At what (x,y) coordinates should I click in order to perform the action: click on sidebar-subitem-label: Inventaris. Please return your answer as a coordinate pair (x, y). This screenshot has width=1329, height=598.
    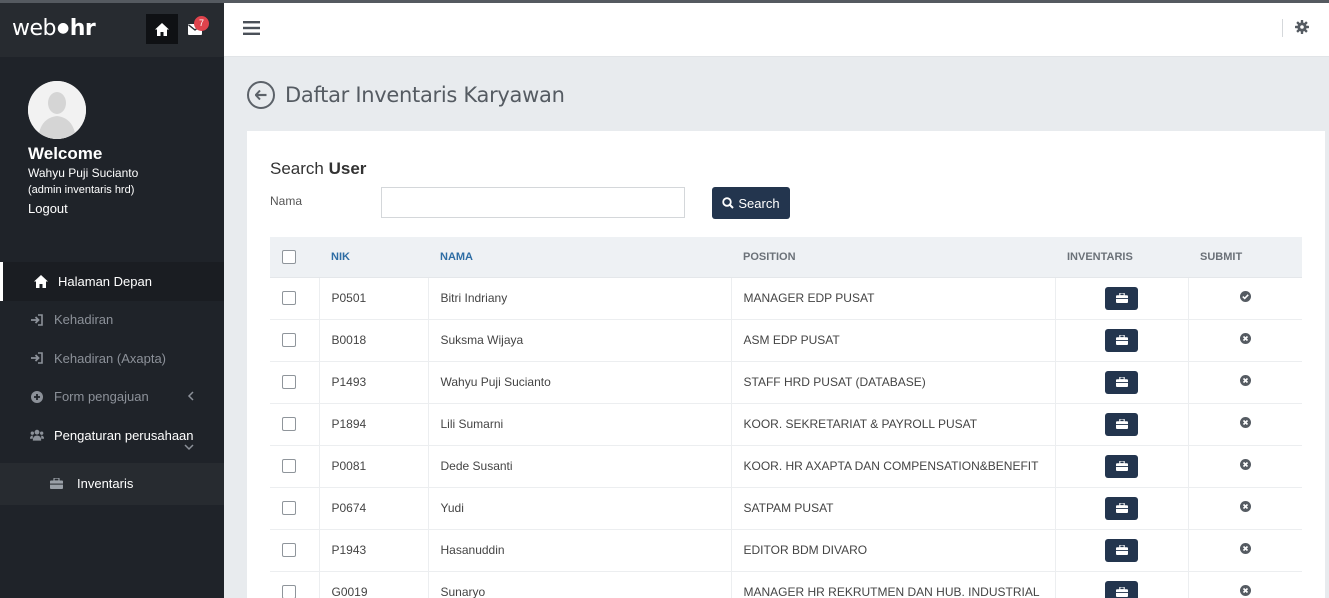
    Looking at the image, I should click on (105, 483).